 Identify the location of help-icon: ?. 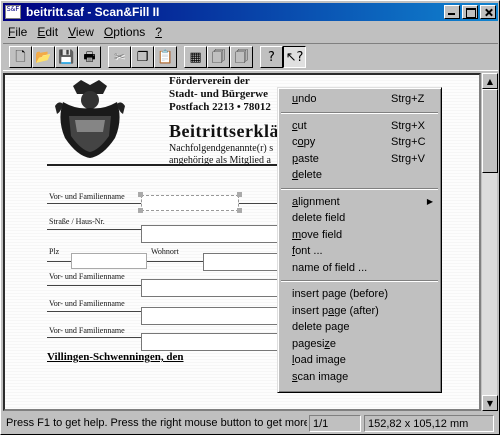
(271, 57).